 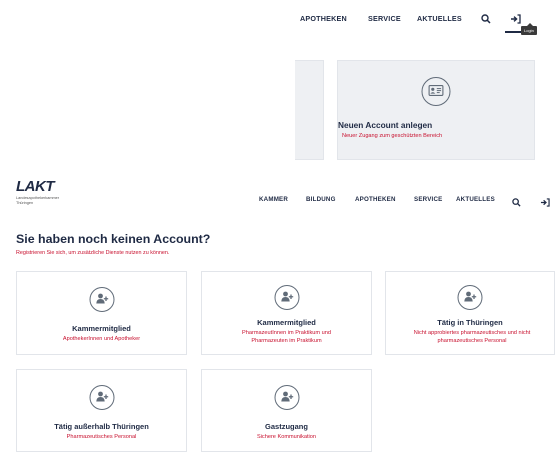 What do you see at coordinates (286, 437) in the screenshot?
I see `card-subtitle: Sichere Kommunikation` at bounding box center [286, 437].